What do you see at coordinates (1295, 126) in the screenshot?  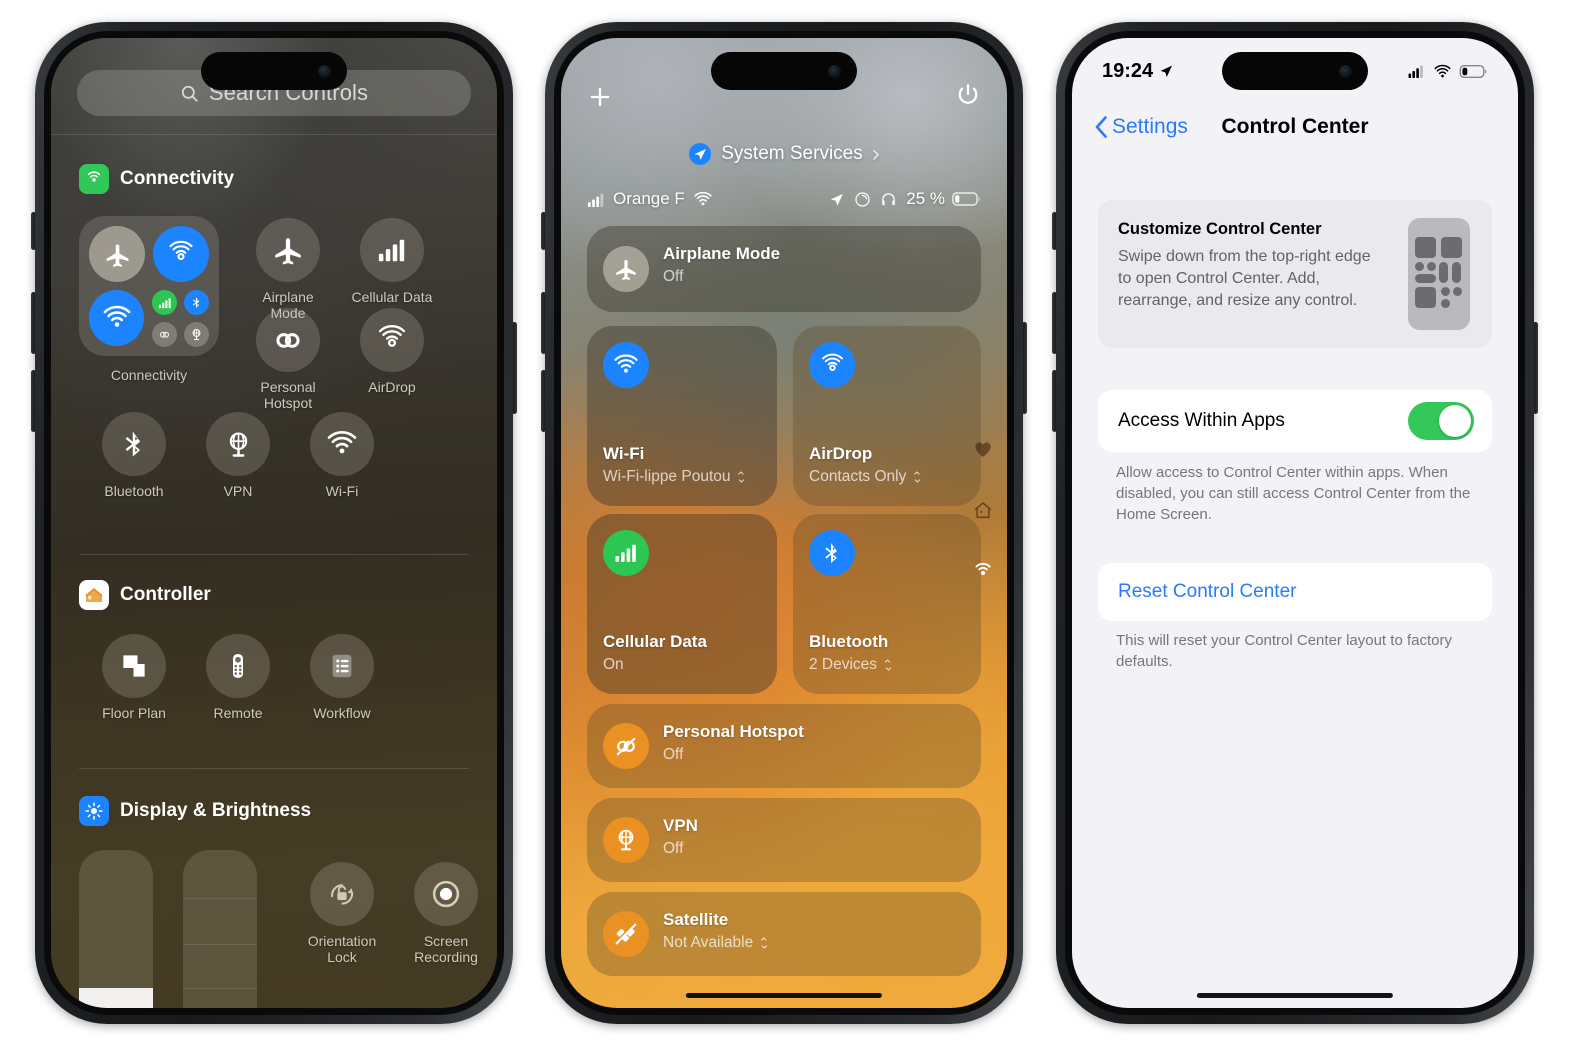 I see `page-title: Control Center` at bounding box center [1295, 126].